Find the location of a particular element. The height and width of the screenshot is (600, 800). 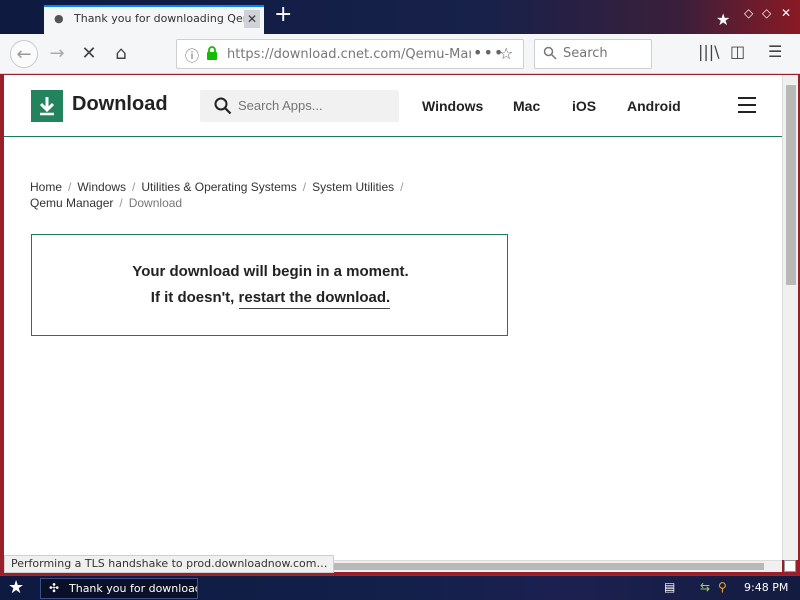

taskbar-window-title: Thank you for downloading Qemu Manager is located at coordinates (133, 588).